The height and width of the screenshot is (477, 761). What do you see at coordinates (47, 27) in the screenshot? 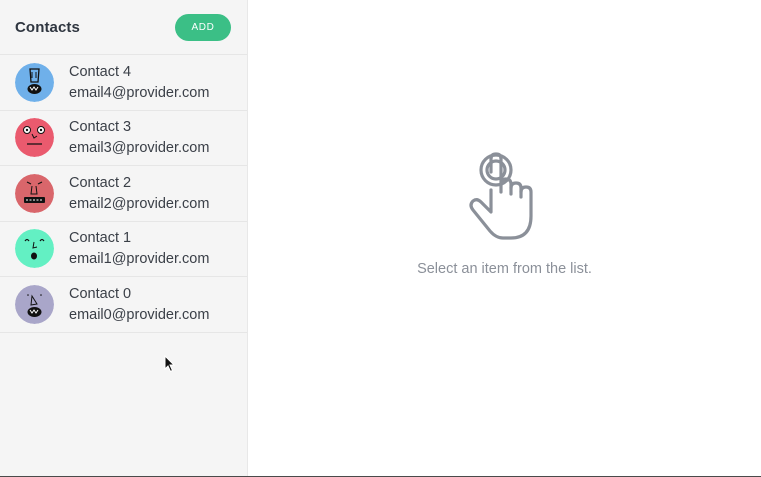
I see `sidebar-title: Contacts` at bounding box center [47, 27].